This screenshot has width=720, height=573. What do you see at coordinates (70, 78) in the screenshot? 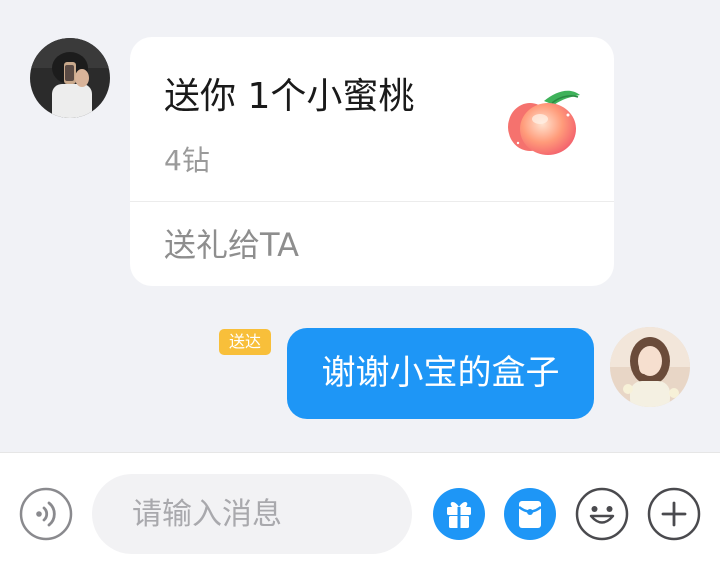
I see `sender-avatar` at bounding box center [70, 78].